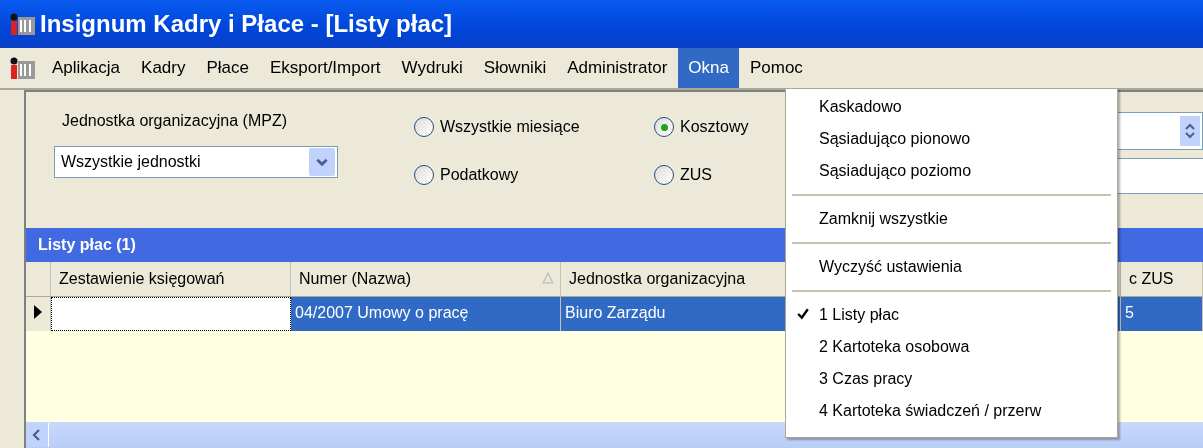 The width and height of the screenshot is (1203, 448). I want to click on table-cell: 04/2007 Umowy o pracę, so click(426, 314).